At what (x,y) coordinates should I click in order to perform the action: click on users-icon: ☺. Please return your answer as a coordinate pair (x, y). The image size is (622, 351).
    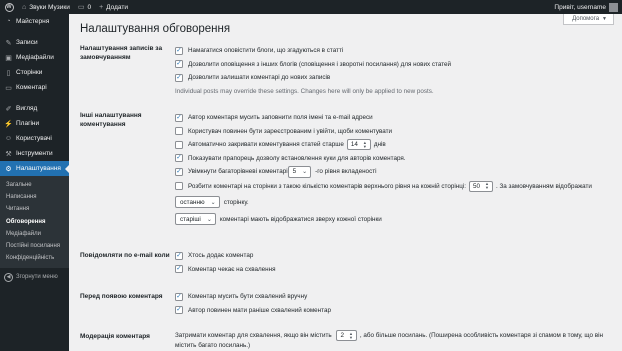
    Looking at the image, I should click on (8, 138).